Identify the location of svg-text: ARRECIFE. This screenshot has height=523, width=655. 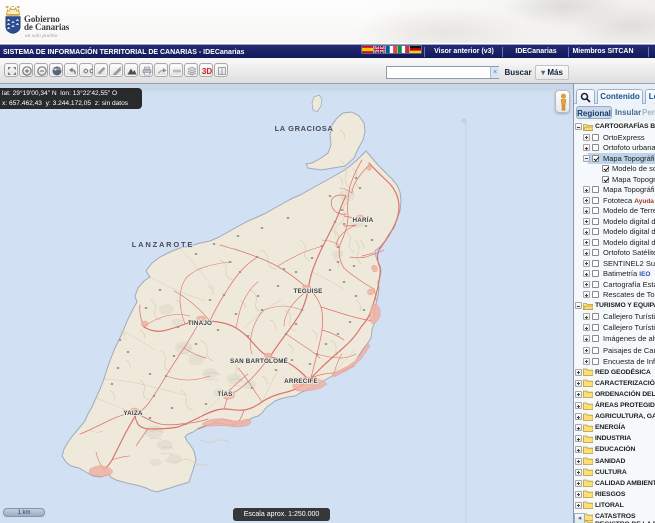
(301, 381).